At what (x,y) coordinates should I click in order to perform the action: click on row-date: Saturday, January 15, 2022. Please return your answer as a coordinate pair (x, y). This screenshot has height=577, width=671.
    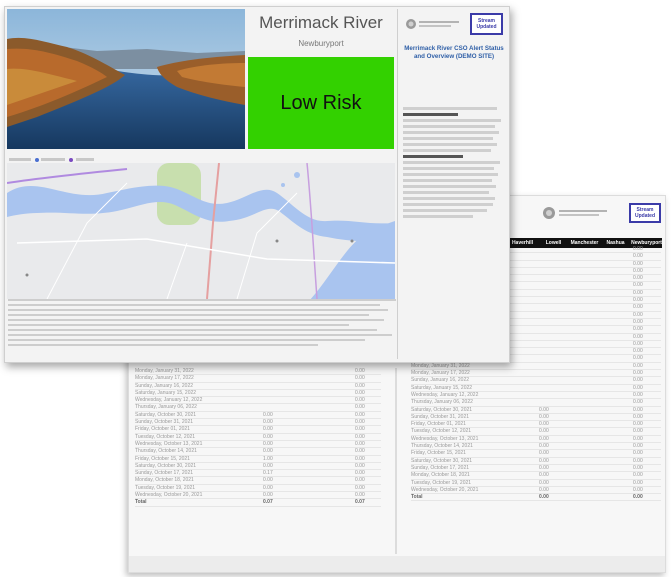
    Looking at the image, I should click on (442, 387).